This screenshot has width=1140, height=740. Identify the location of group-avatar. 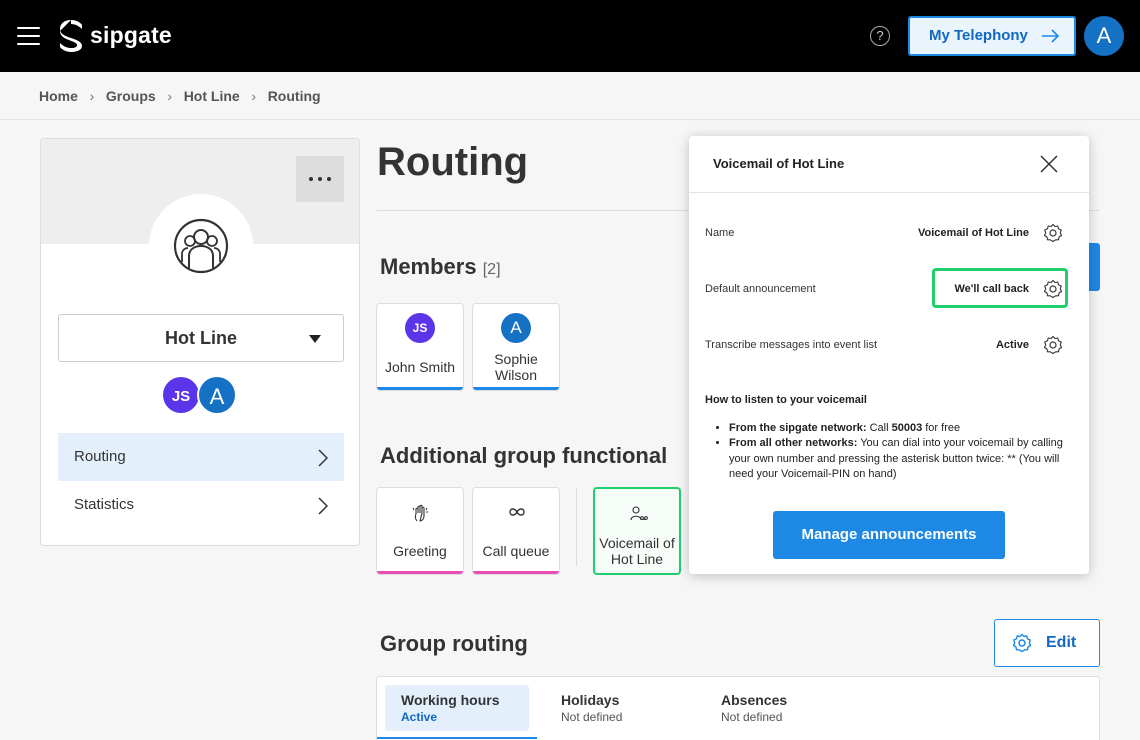
(201, 246).